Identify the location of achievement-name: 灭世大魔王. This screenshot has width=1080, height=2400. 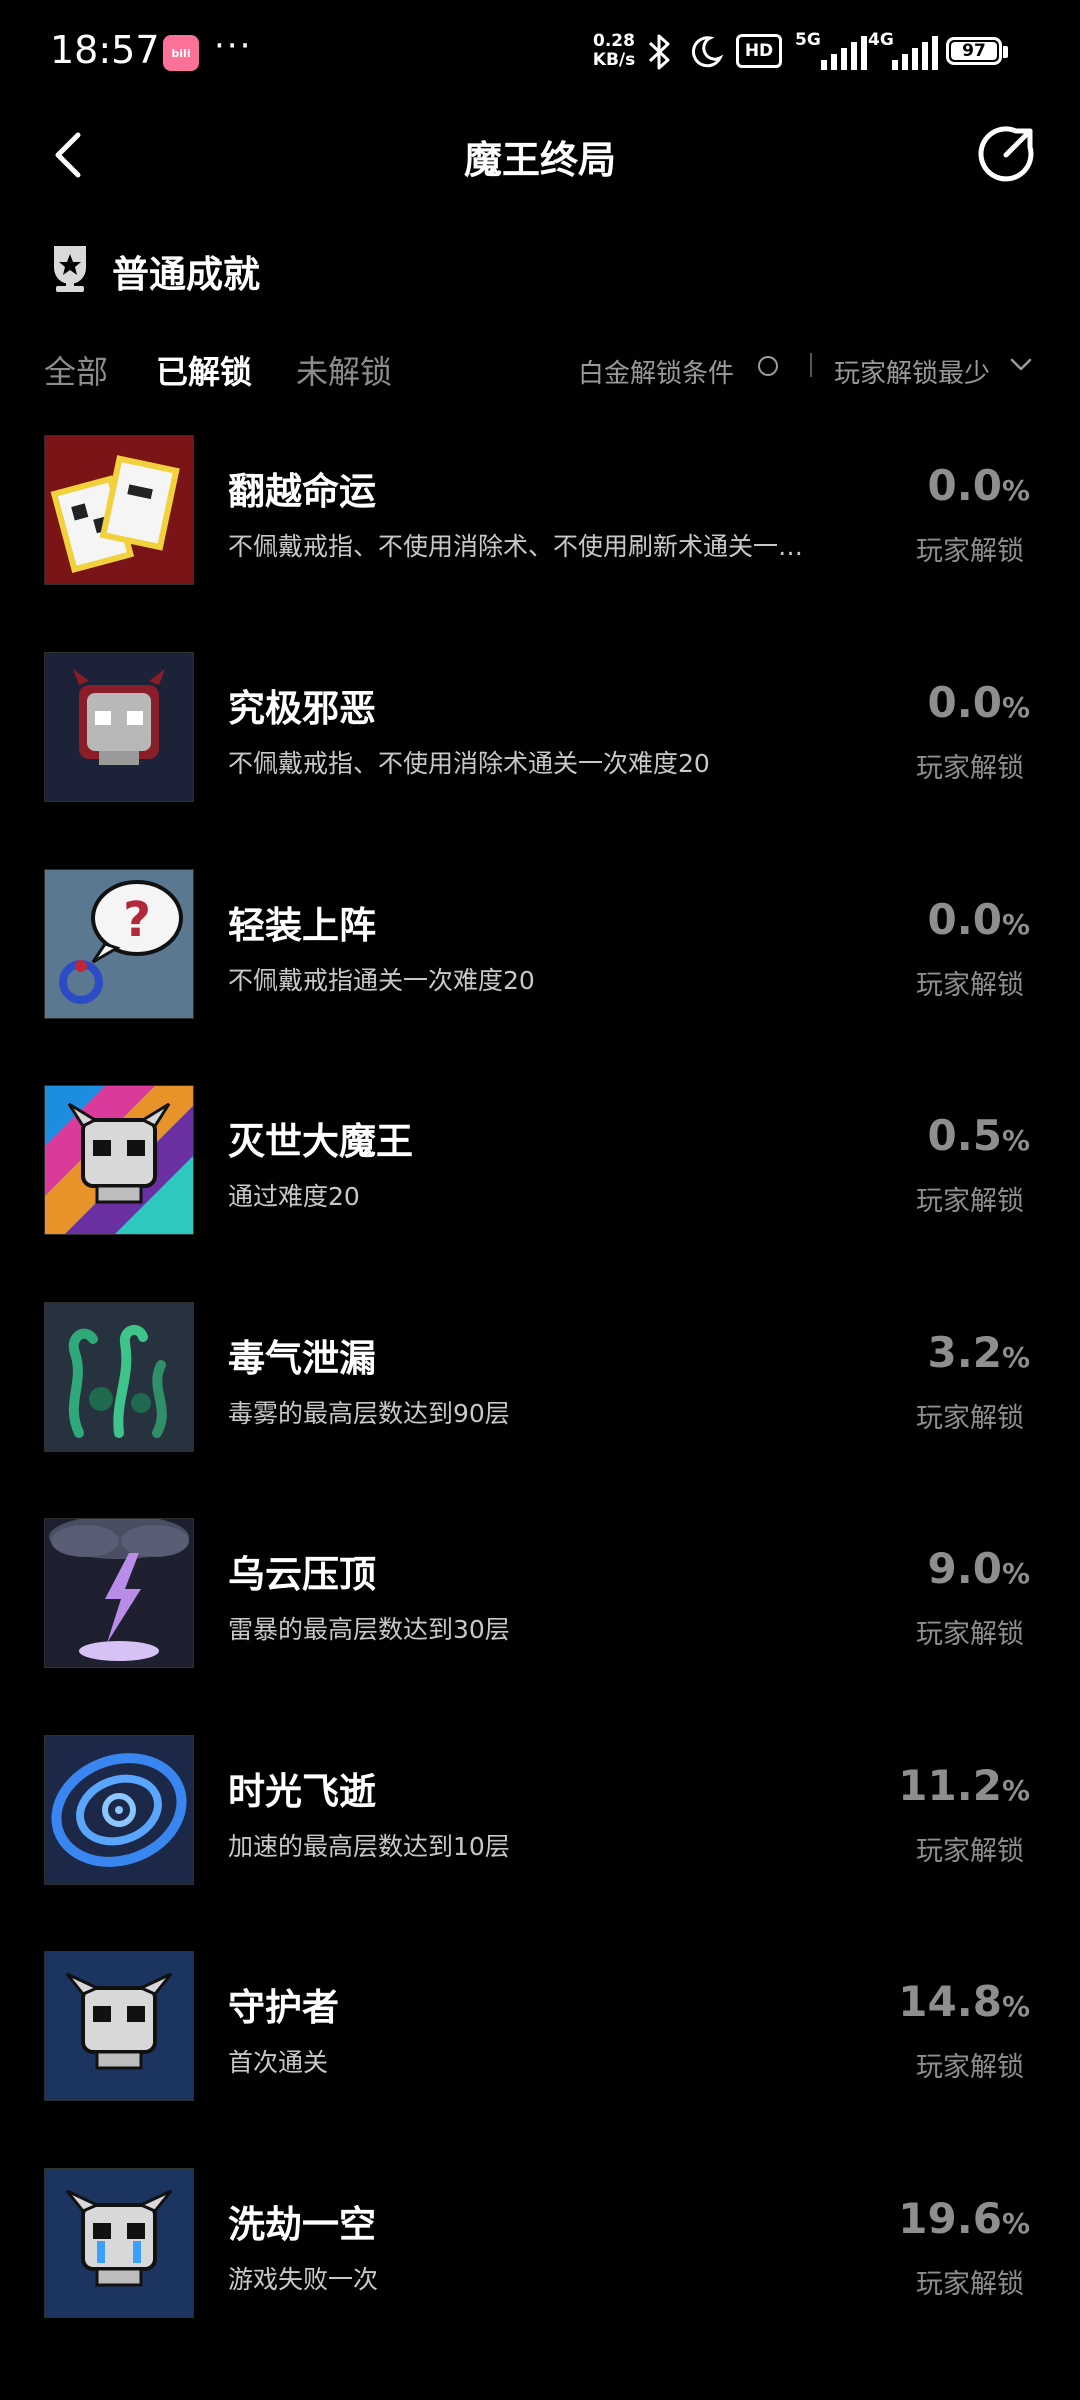
(320, 1141).